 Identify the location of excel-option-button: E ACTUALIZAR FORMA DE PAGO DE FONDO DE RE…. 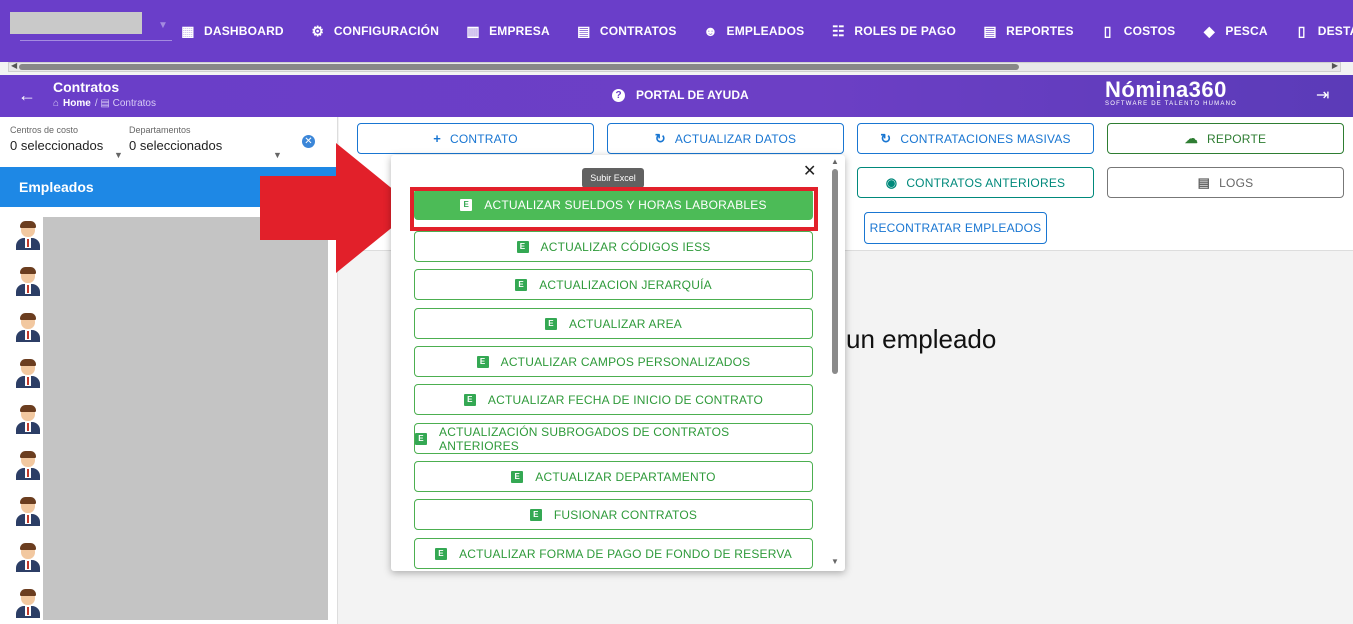
(613, 553).